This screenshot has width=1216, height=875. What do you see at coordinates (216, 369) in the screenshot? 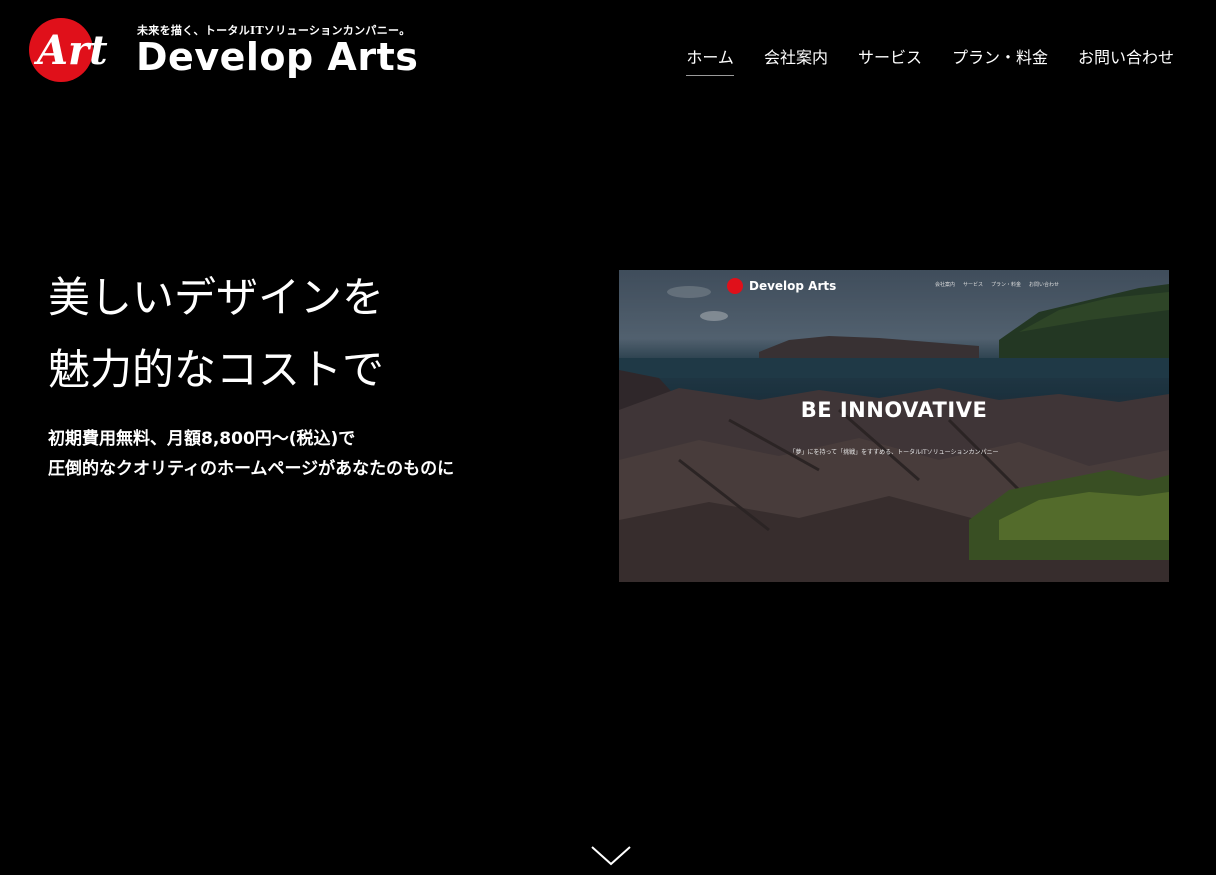
I see `hero-title-line-2: 魅力的なコストで` at bounding box center [216, 369].